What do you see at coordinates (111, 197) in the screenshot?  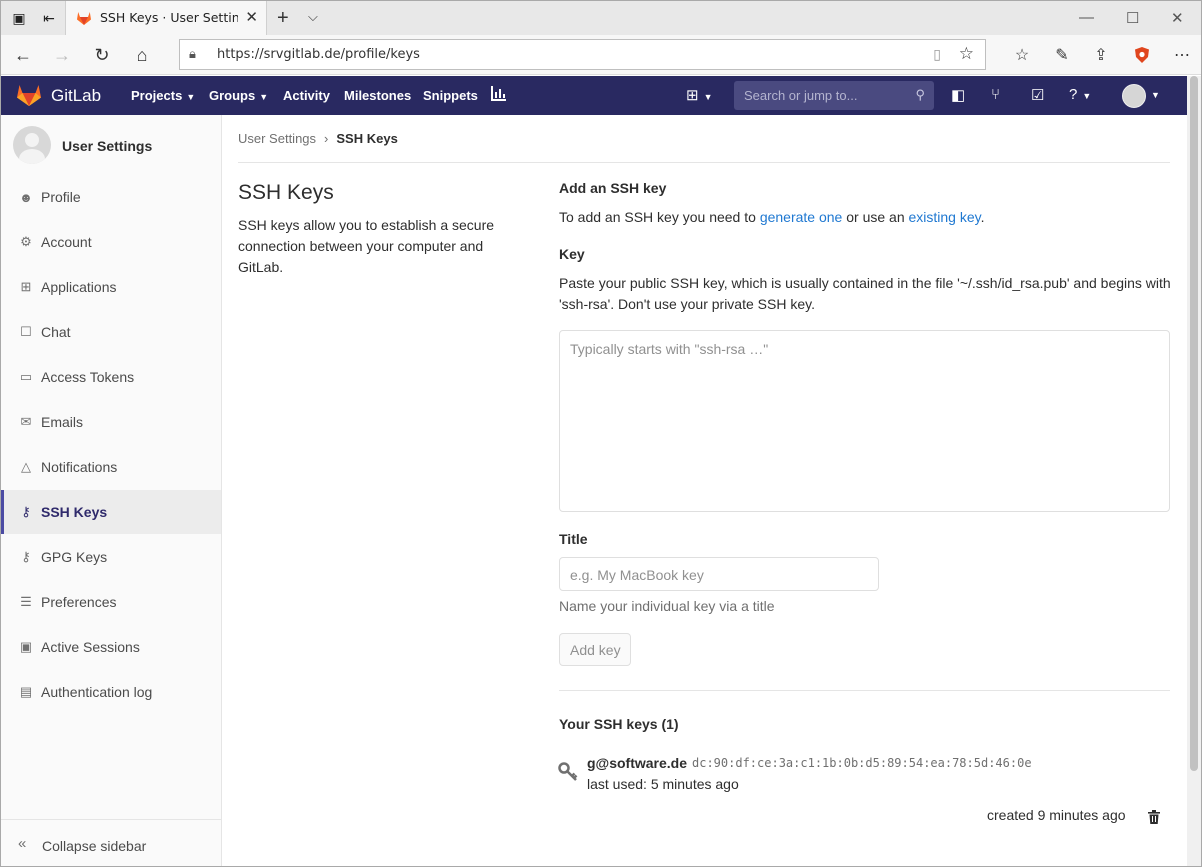 I see `sidebar-item-profile: ☻ Profile` at bounding box center [111, 197].